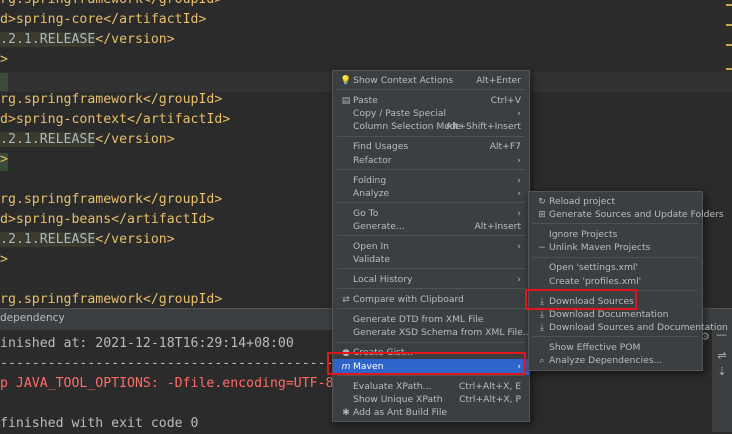  I want to click on menu-item-label: Add as Ant Build File, so click(400, 412).